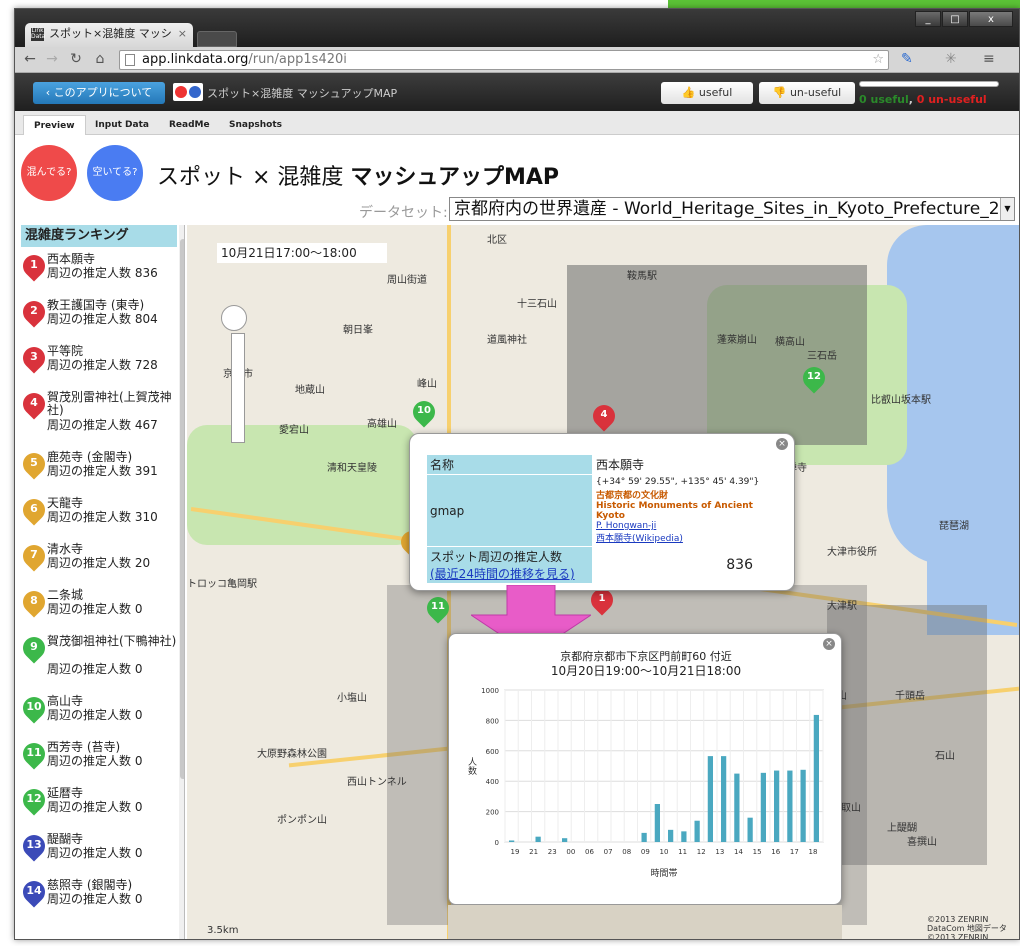 This screenshot has width=1020, height=946. Describe the element at coordinates (310, 390) in the screenshot. I see `map-place-label: 地蔵山` at that location.